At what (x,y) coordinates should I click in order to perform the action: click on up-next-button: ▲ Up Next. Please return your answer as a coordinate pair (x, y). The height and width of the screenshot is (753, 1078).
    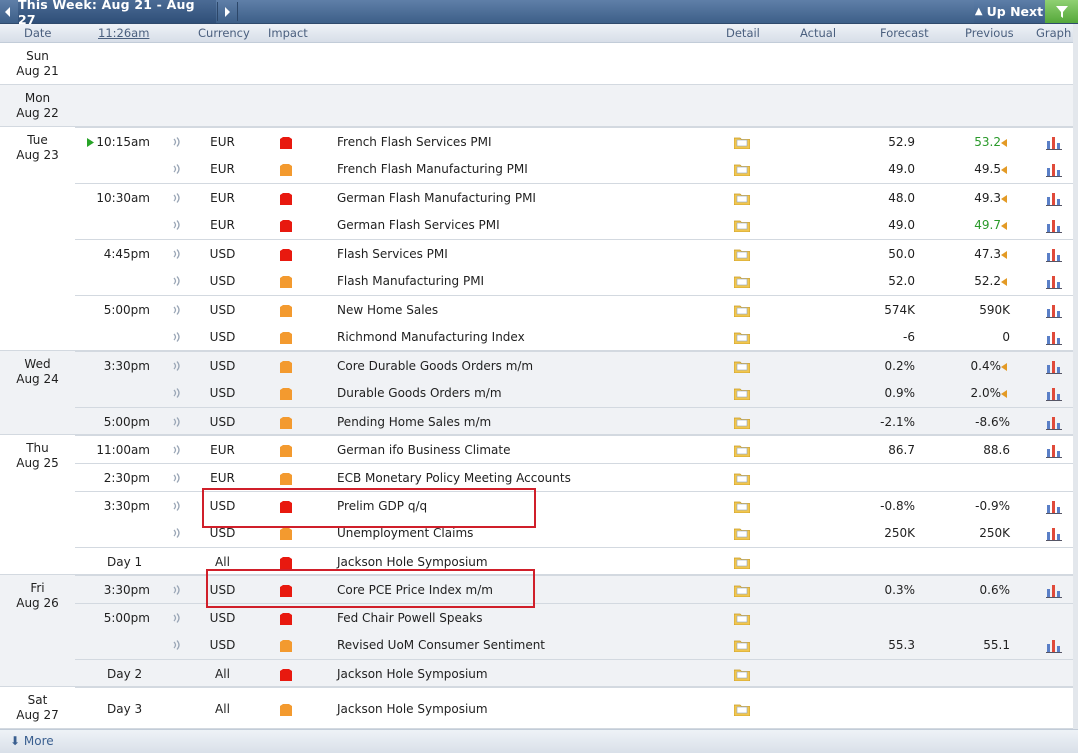
    Looking at the image, I should click on (1009, 11).